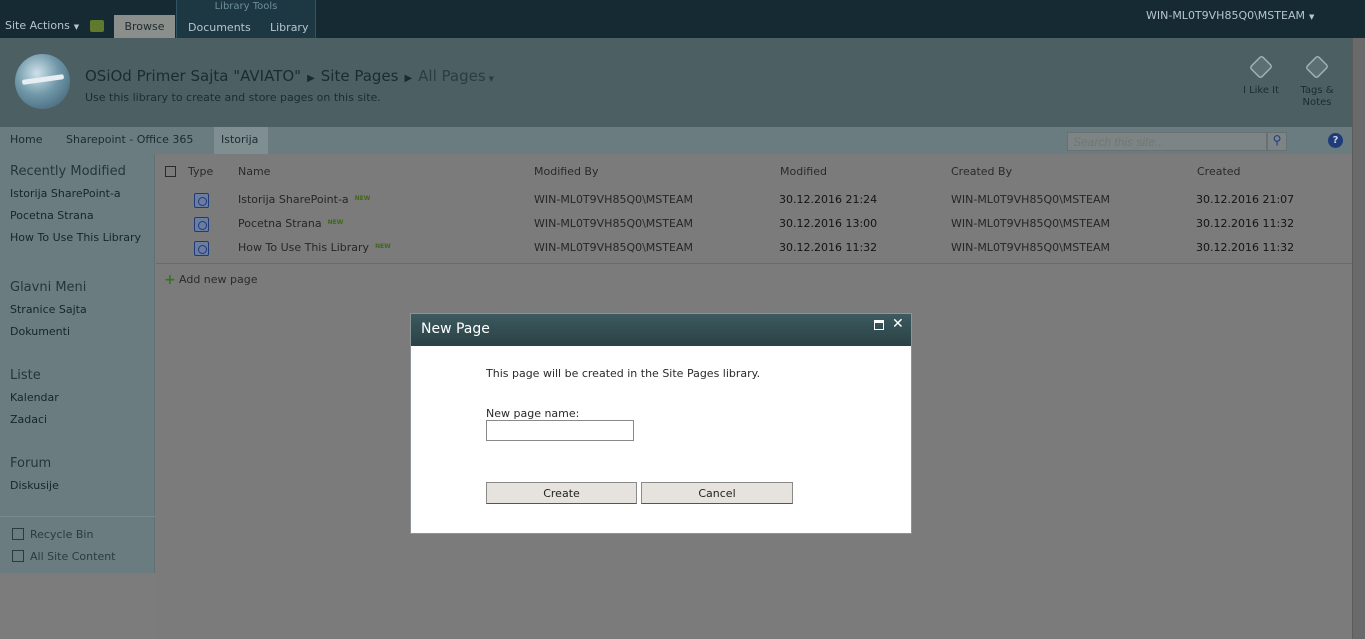 The height and width of the screenshot is (639, 1365). What do you see at coordinates (1261, 90) in the screenshot?
I see `i-like-it-label: I Like It` at bounding box center [1261, 90].